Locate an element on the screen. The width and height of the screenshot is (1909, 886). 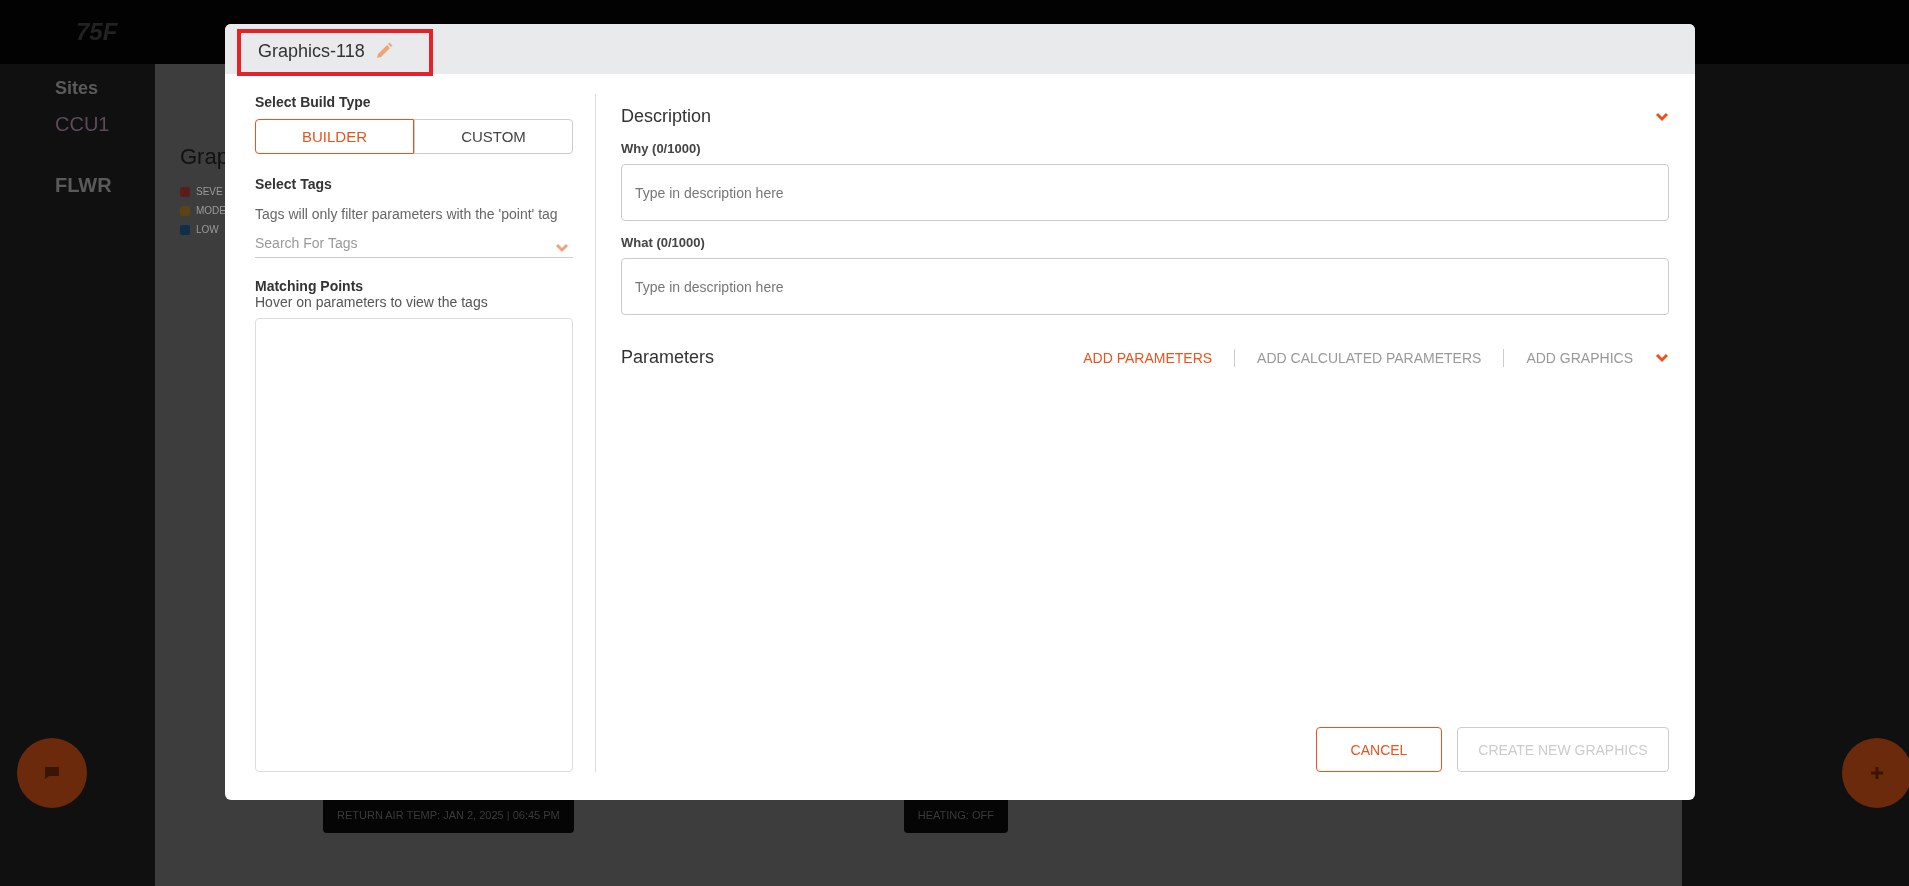
field-label: What (0/1000) is located at coordinates (663, 242).